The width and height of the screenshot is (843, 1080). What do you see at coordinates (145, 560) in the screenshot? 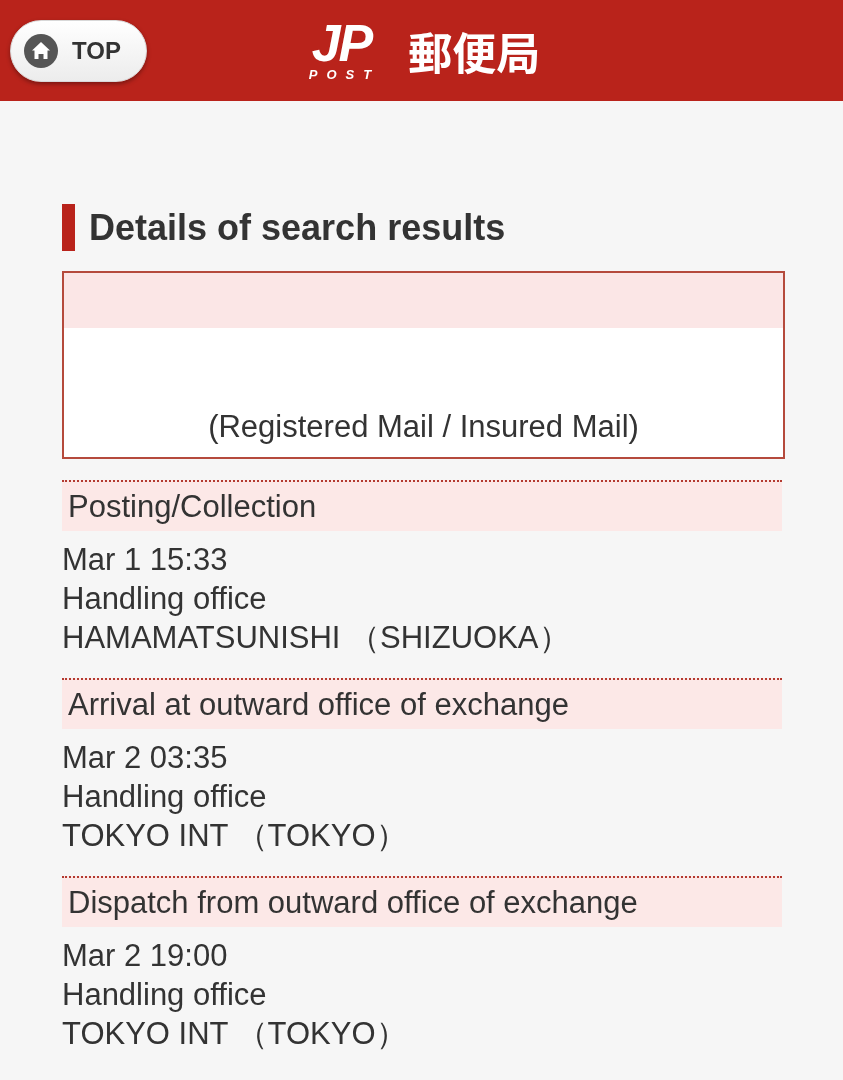
I see `event-date: Mar 1 15:33` at bounding box center [145, 560].